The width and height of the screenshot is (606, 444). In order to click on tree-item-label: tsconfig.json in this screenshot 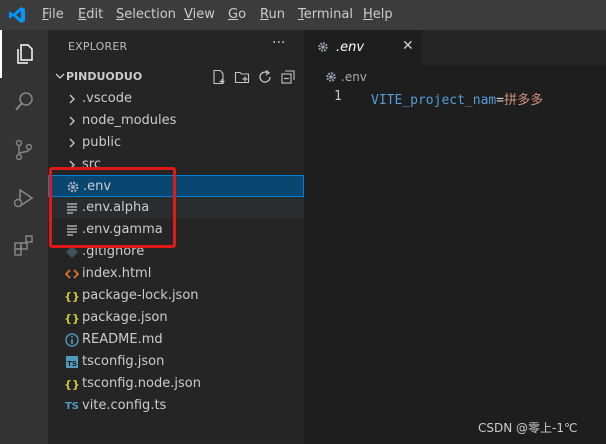, I will do `click(123, 361)`.